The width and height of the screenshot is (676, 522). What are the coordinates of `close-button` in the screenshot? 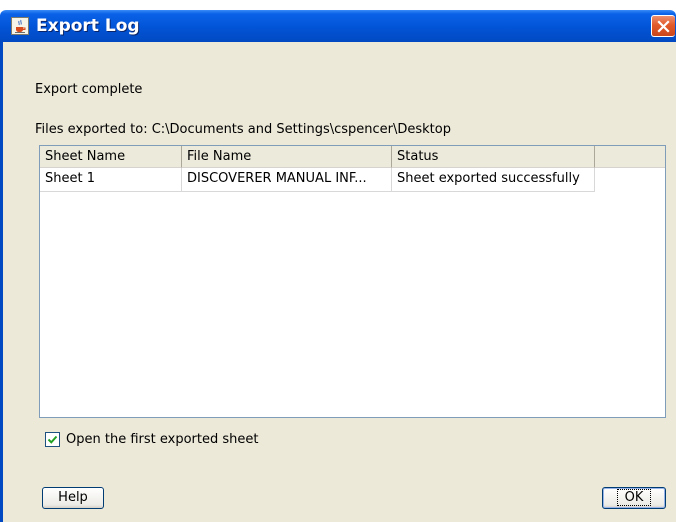 It's located at (663, 26).